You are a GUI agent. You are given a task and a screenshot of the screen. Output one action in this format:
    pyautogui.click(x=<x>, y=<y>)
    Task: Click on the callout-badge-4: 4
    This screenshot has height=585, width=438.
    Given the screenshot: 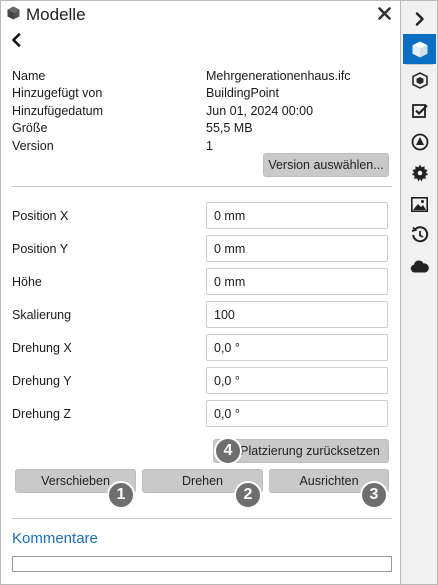 What is the action you would take?
    pyautogui.click(x=228, y=451)
    